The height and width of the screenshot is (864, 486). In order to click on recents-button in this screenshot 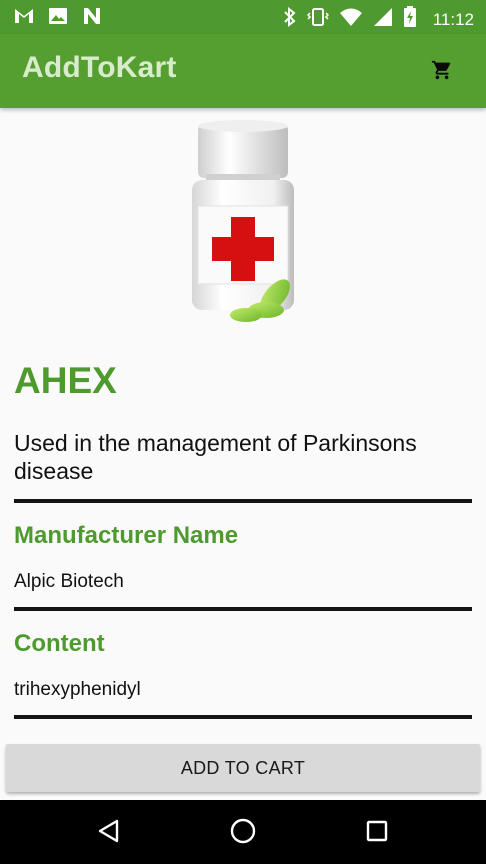, I will do `click(377, 833)`.